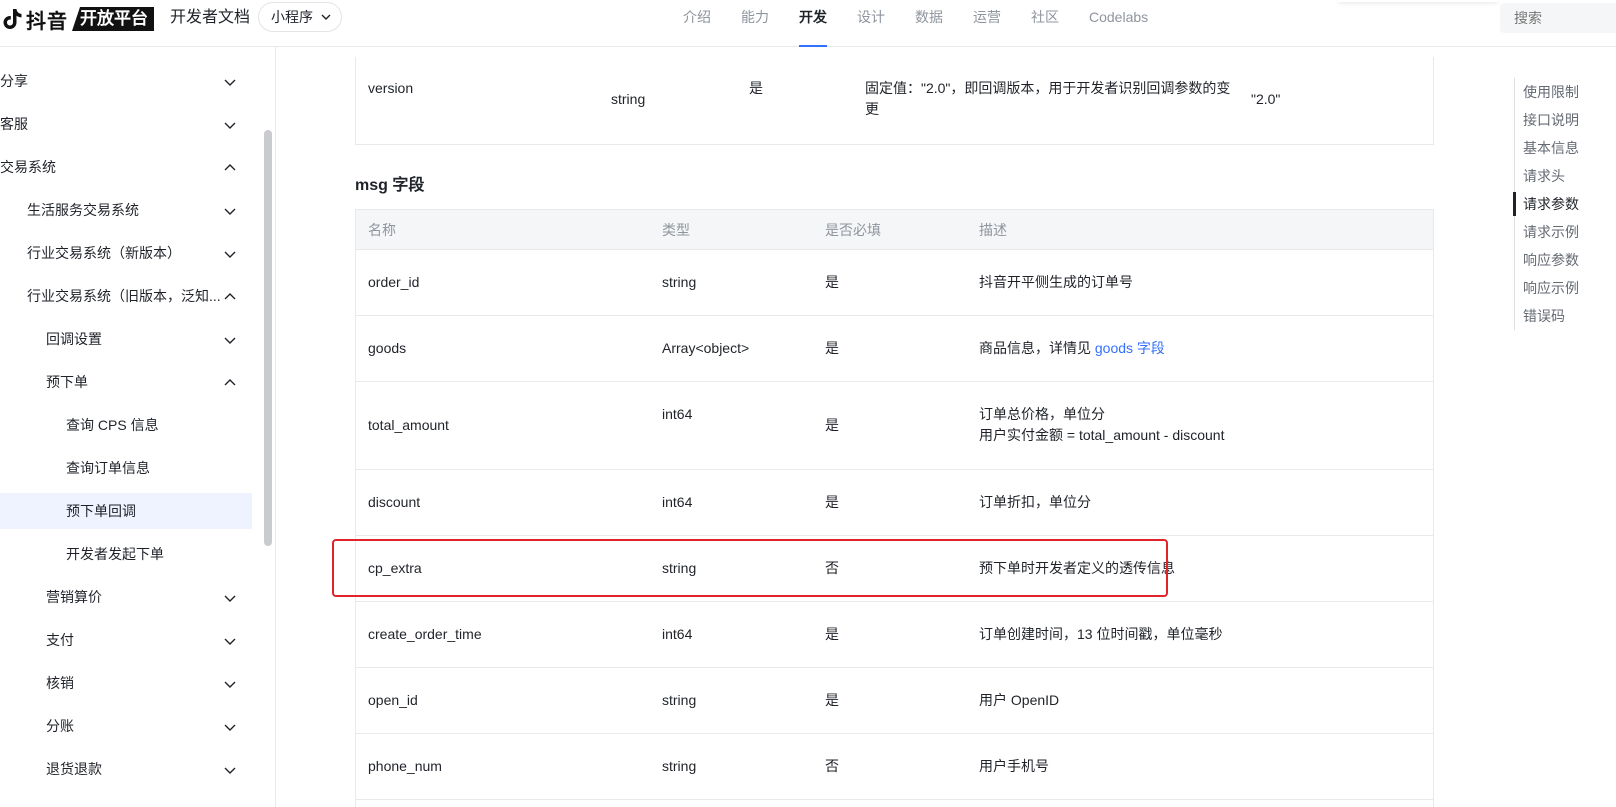 This screenshot has width=1616, height=807. What do you see at coordinates (382, 230) in the screenshot?
I see `column-header-name: 名称` at bounding box center [382, 230].